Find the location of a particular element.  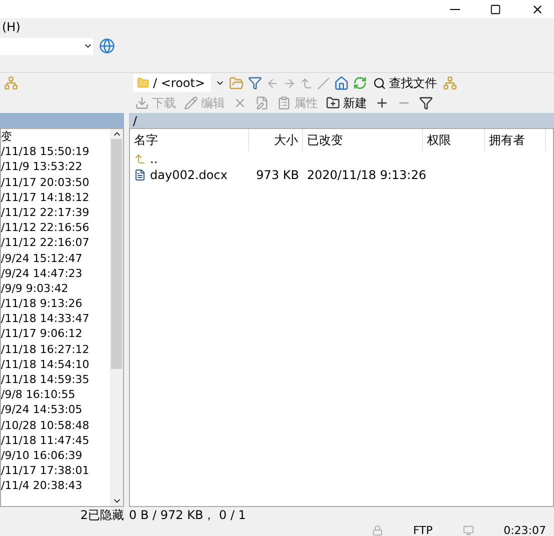

search-icon is located at coordinates (379, 83).